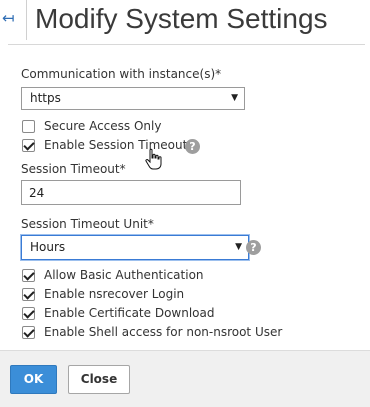 The height and width of the screenshot is (407, 370). What do you see at coordinates (129, 313) in the screenshot?
I see `enable-cert-download-label: Enable Certificate Download` at bounding box center [129, 313].